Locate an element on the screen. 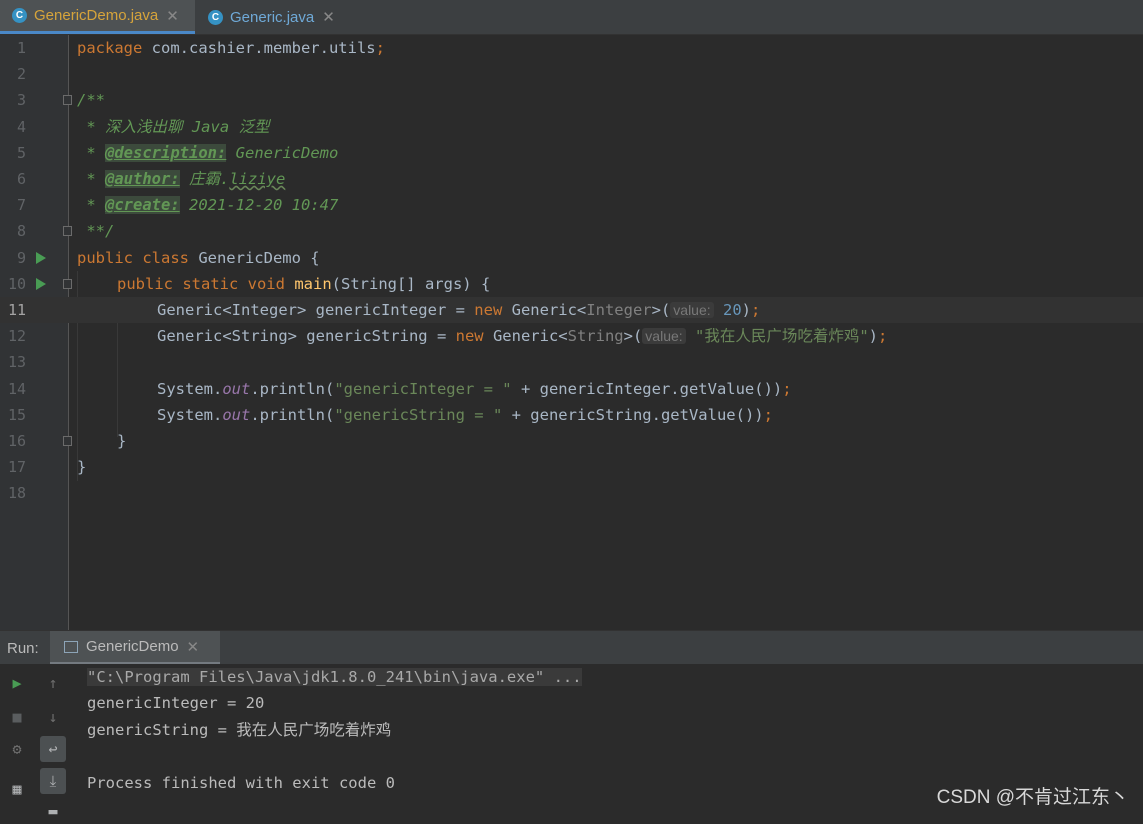 The height and width of the screenshot is (824, 1143). arrow-up-icon: ↑ is located at coordinates (53, 683).